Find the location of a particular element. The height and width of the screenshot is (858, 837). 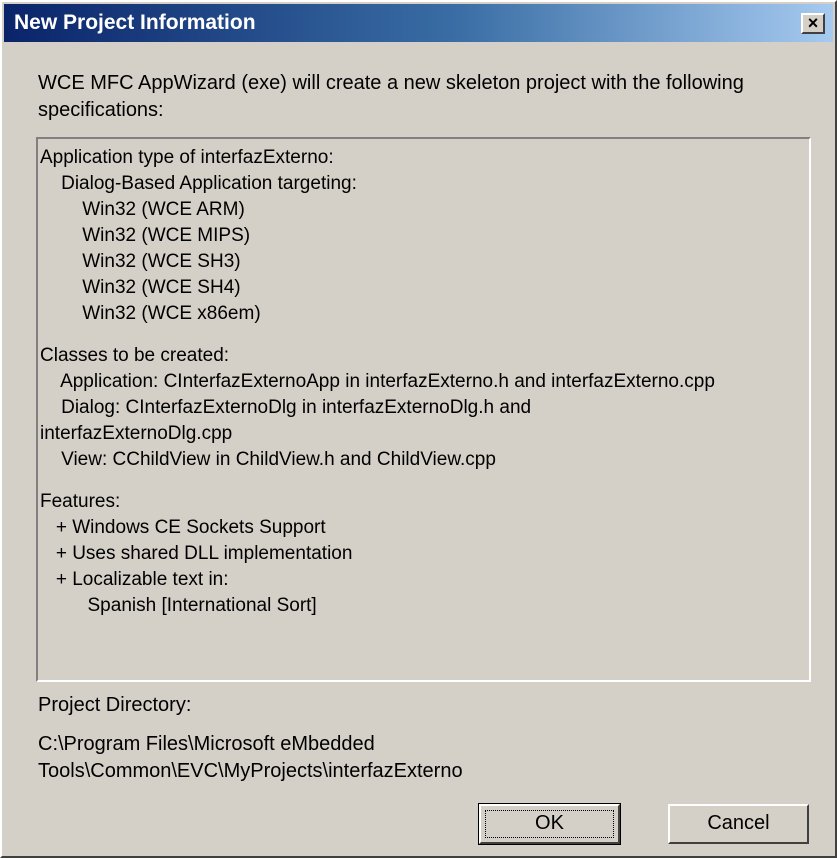

spec-line: Application type of interfazExterno: is located at coordinates (187, 157).